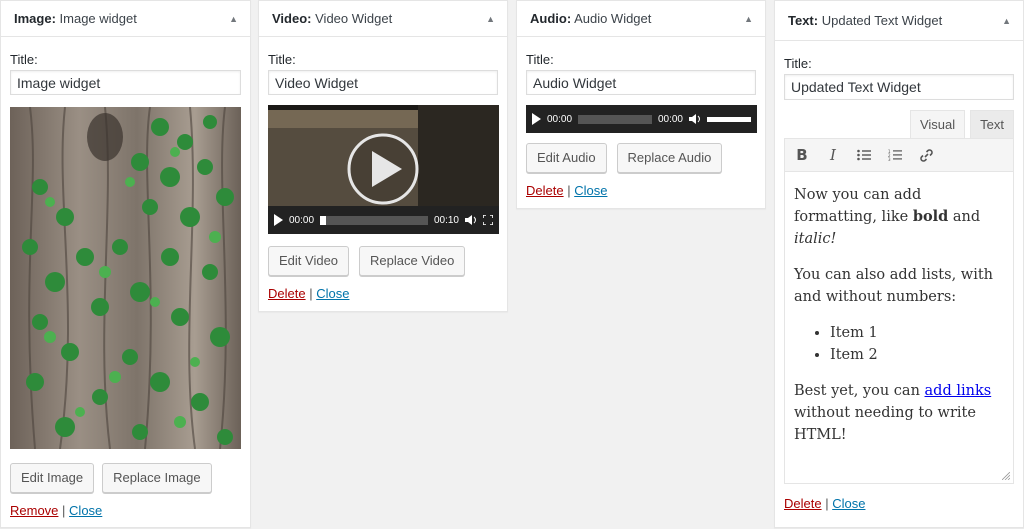 This screenshot has width=1024, height=529. What do you see at coordinates (52, 478) in the screenshot?
I see `edit-image-button: Edit Image` at bounding box center [52, 478].